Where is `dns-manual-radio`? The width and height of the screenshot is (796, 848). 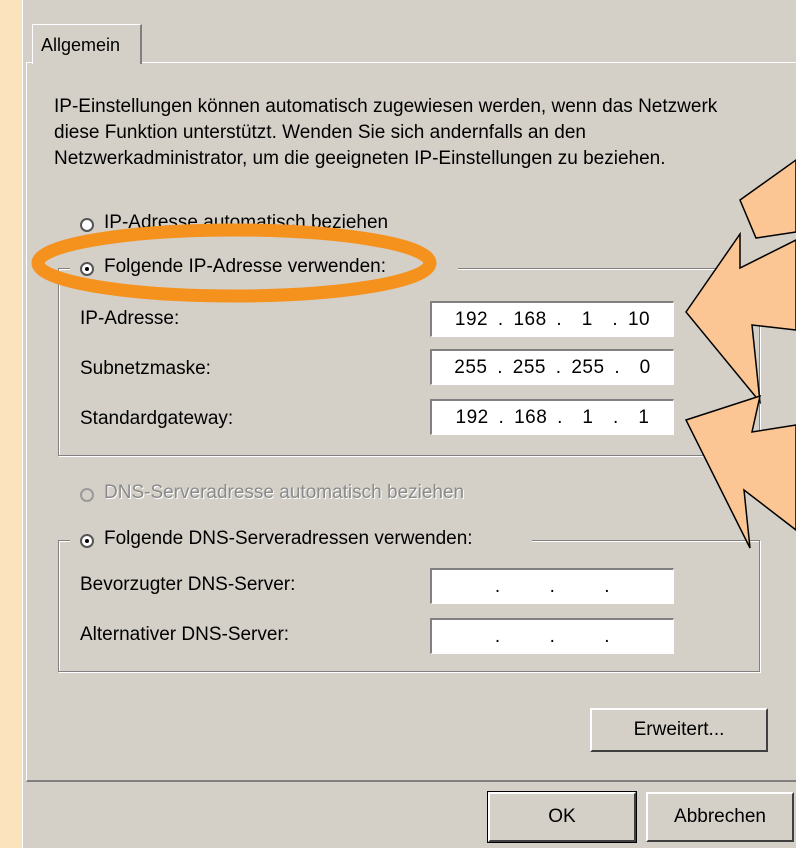 dns-manual-radio is located at coordinates (87, 541).